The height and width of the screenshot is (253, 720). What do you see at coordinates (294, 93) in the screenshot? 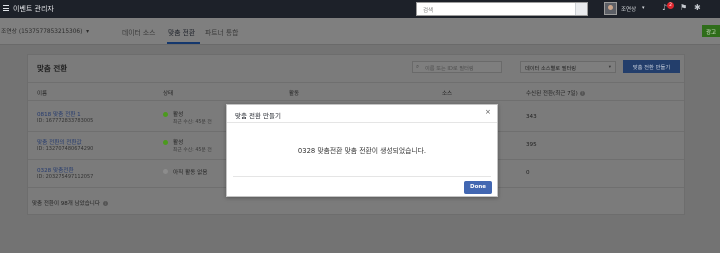
I see `column-header-activity: 활동` at bounding box center [294, 93].